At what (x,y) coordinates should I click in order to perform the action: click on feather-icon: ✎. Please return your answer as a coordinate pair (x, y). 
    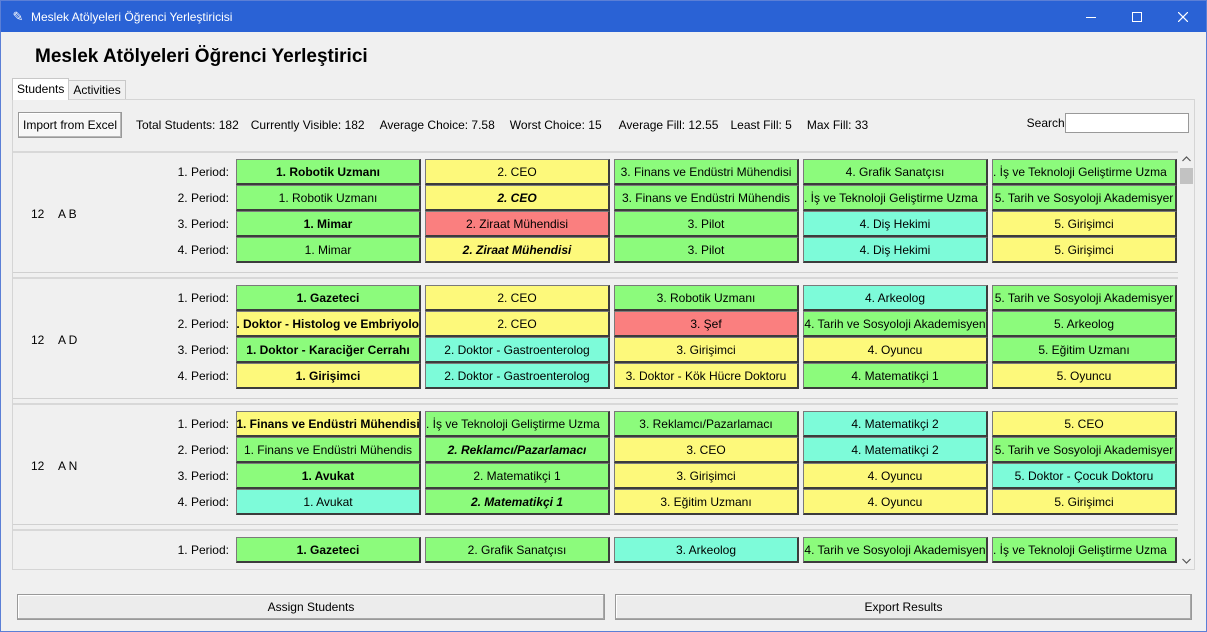
    Looking at the image, I should click on (18, 16).